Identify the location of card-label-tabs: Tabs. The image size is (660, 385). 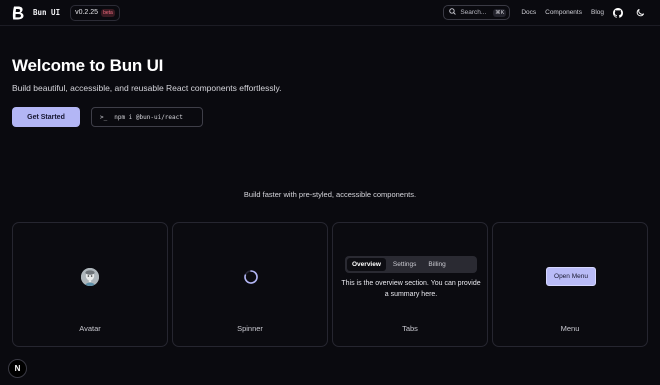
(410, 328).